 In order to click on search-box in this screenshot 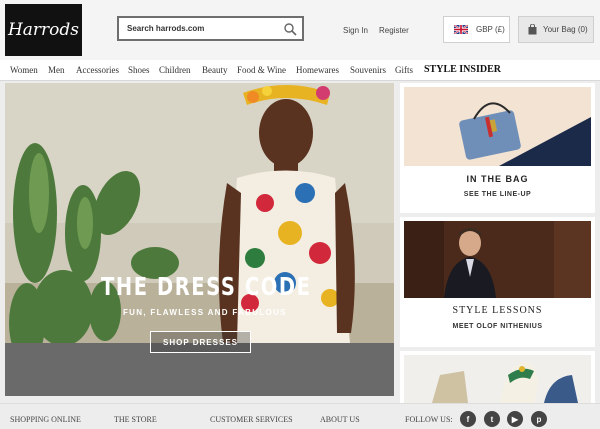, I will do `click(210, 28)`.